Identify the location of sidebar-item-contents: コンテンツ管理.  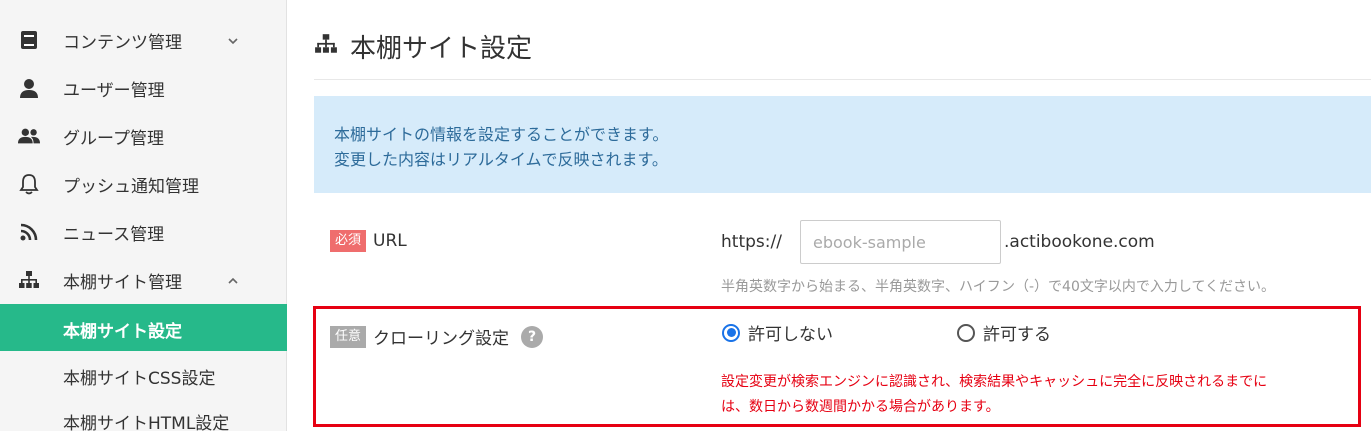
(143, 40).